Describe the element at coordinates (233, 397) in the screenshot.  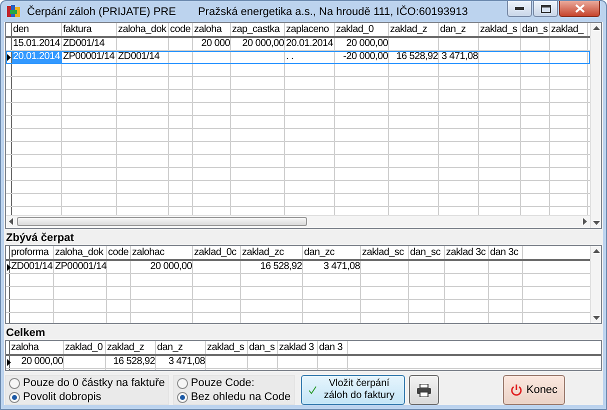
I see `radio-option: Bez ohledu na Code` at that location.